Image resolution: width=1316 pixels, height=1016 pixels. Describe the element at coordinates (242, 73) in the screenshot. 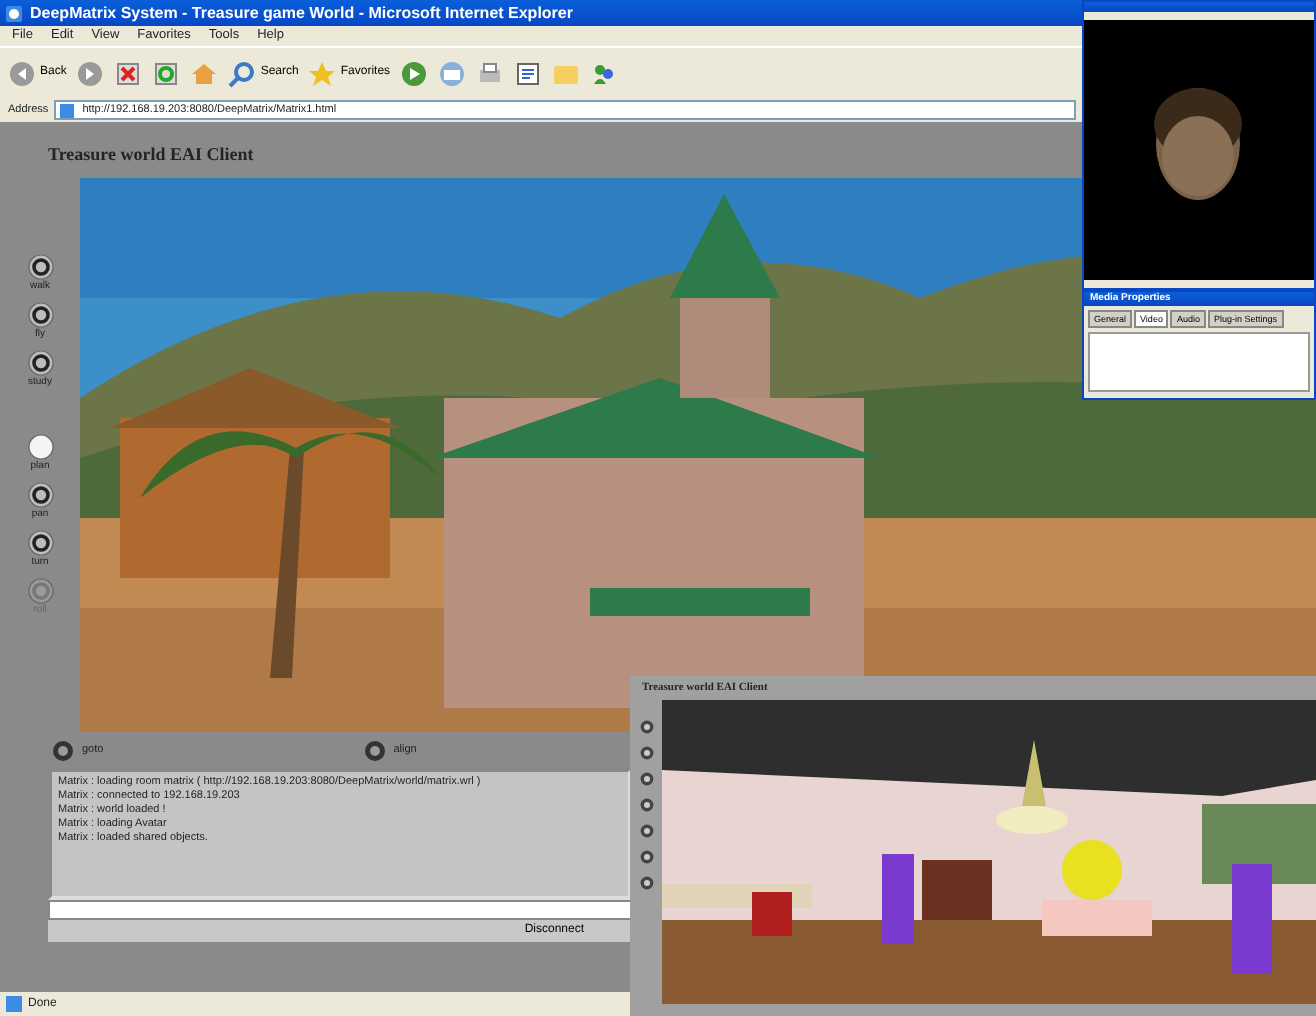

I see `search-icon` at that location.